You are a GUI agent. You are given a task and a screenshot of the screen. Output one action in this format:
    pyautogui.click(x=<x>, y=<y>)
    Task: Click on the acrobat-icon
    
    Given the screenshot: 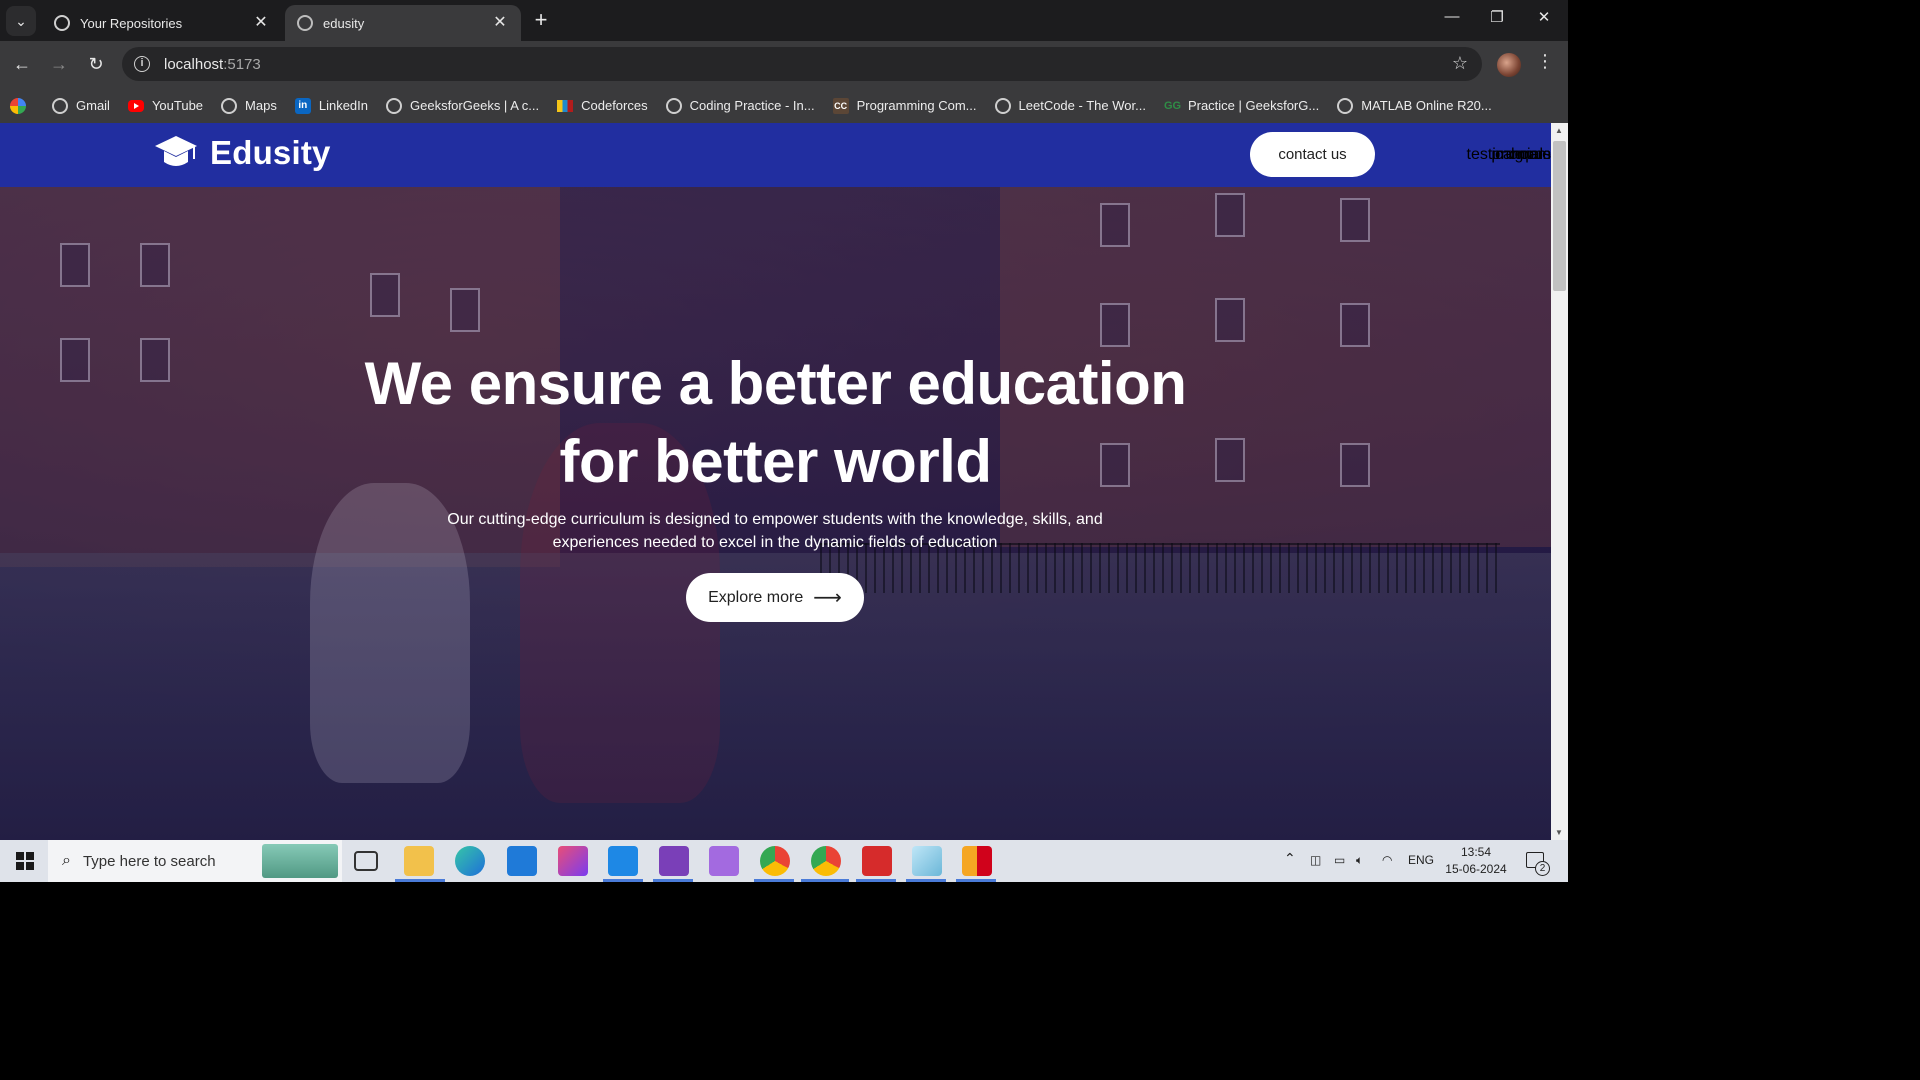 What is the action you would take?
    pyautogui.click(x=877, y=861)
    